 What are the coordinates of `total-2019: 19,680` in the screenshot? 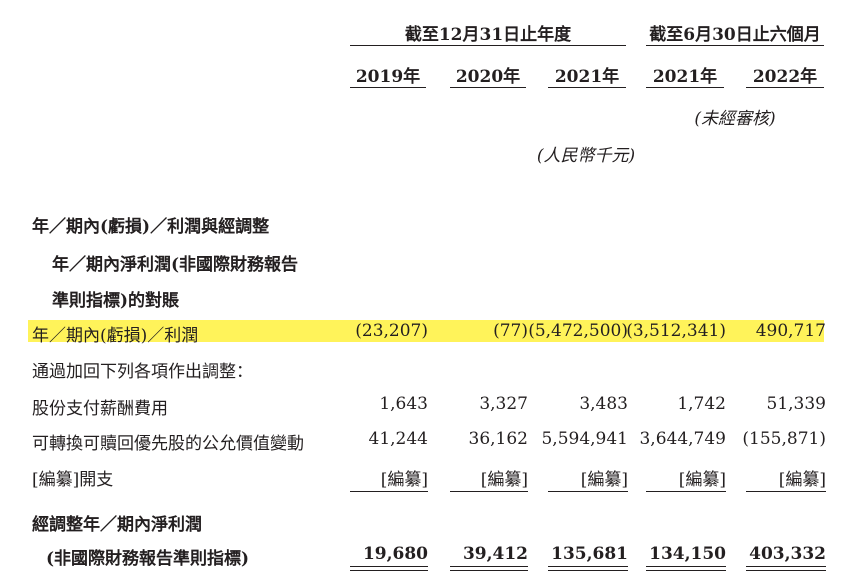 It's located at (395, 554).